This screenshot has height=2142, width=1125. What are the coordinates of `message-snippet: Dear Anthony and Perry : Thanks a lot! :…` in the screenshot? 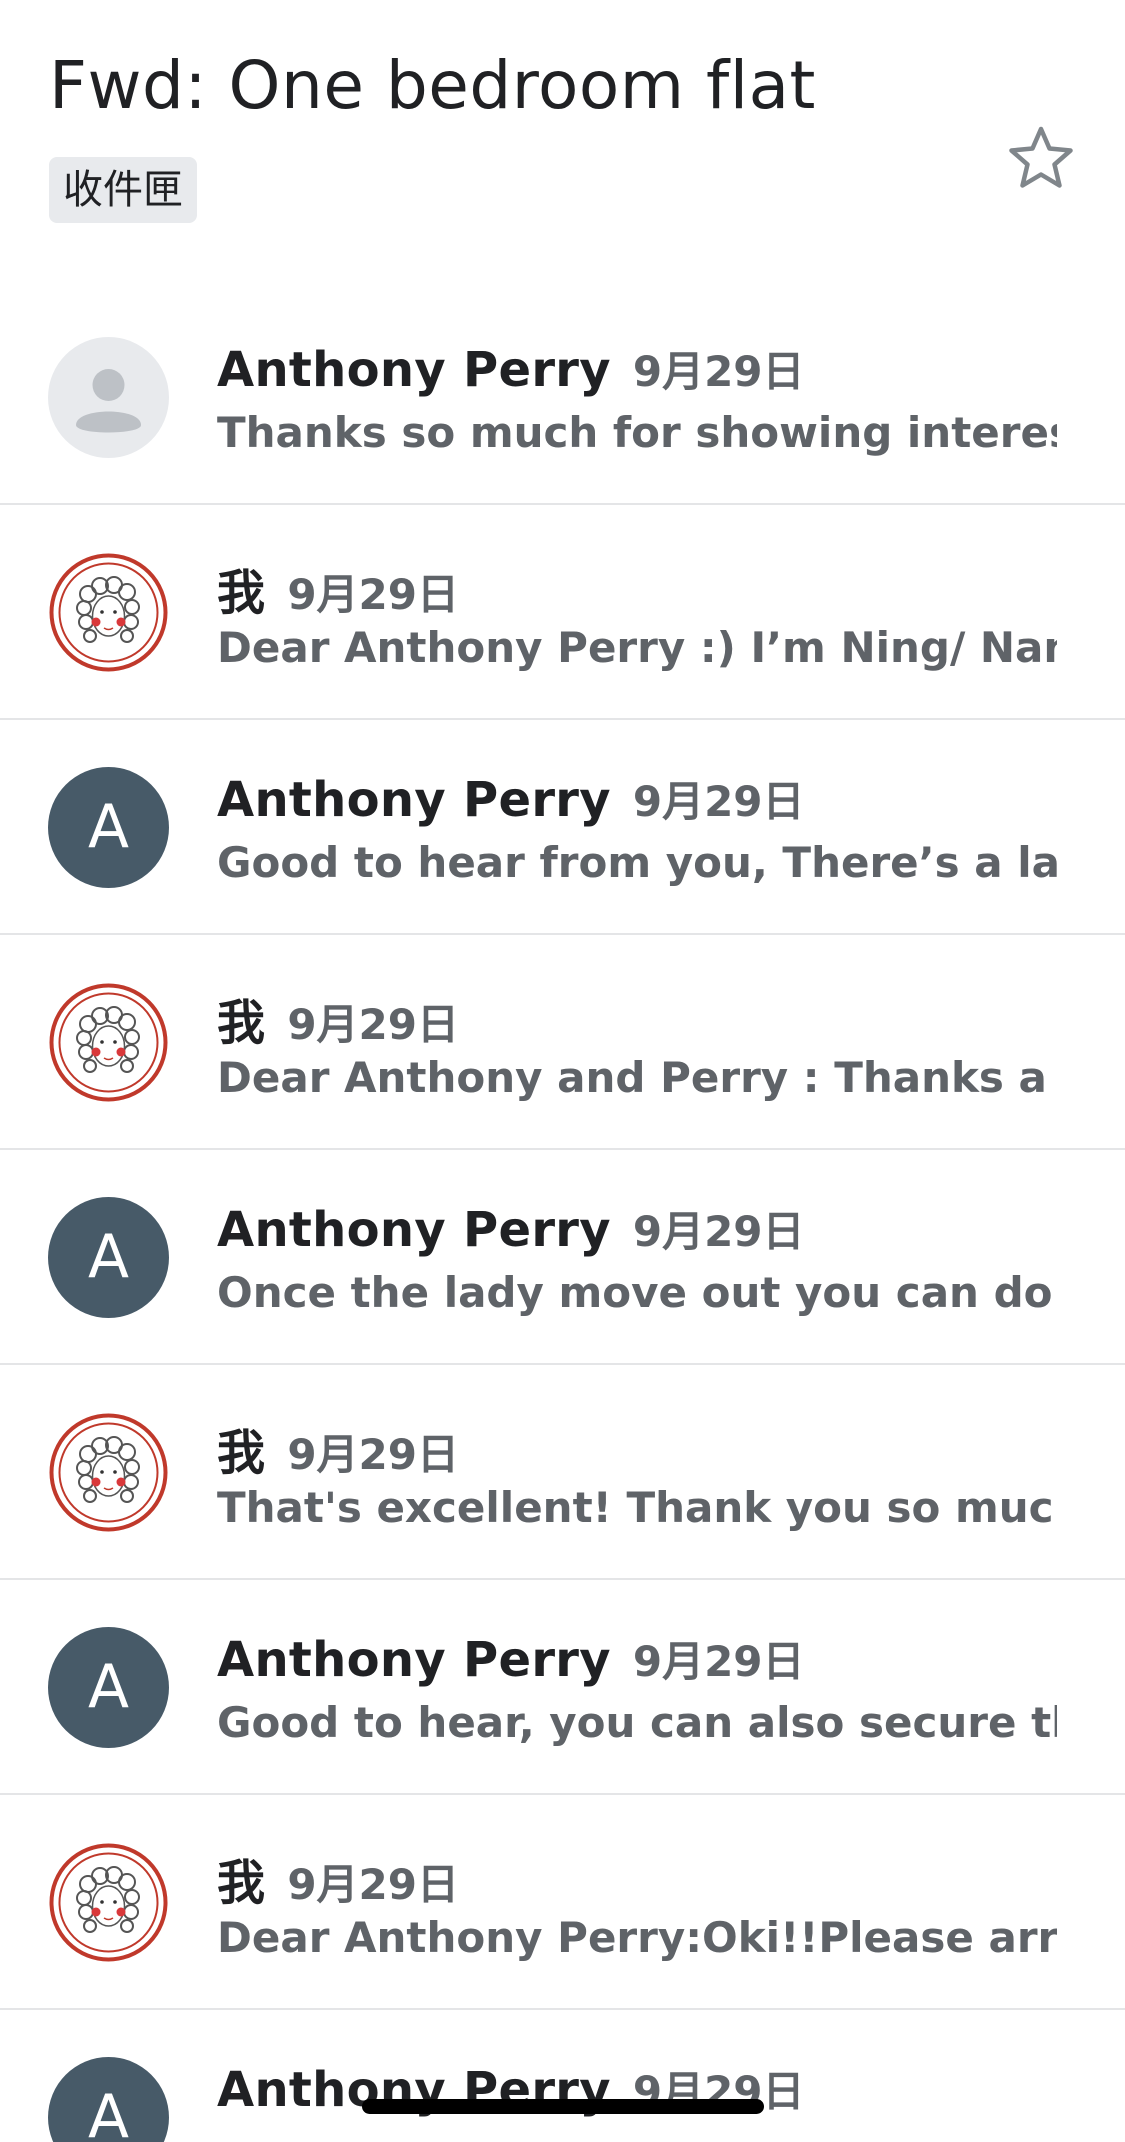 It's located at (637, 1077).